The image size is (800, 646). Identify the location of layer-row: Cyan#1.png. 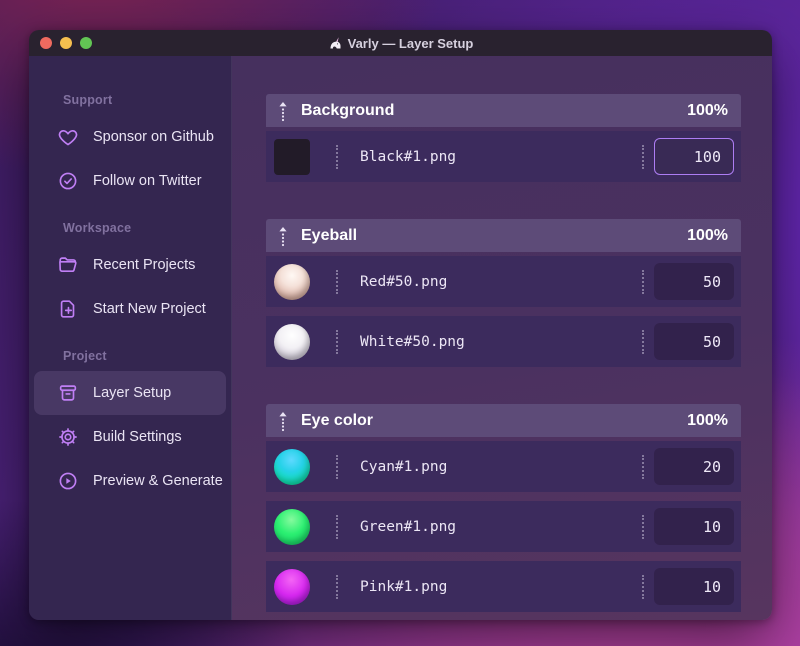
(503, 466).